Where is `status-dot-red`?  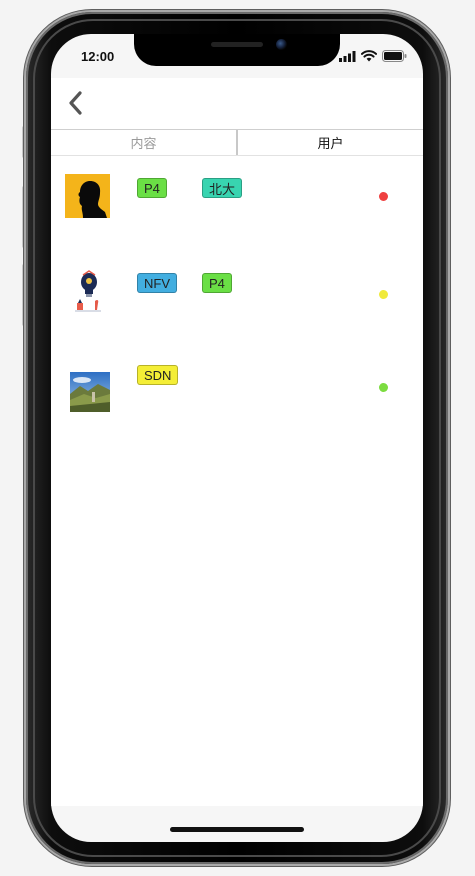 status-dot-red is located at coordinates (383, 196).